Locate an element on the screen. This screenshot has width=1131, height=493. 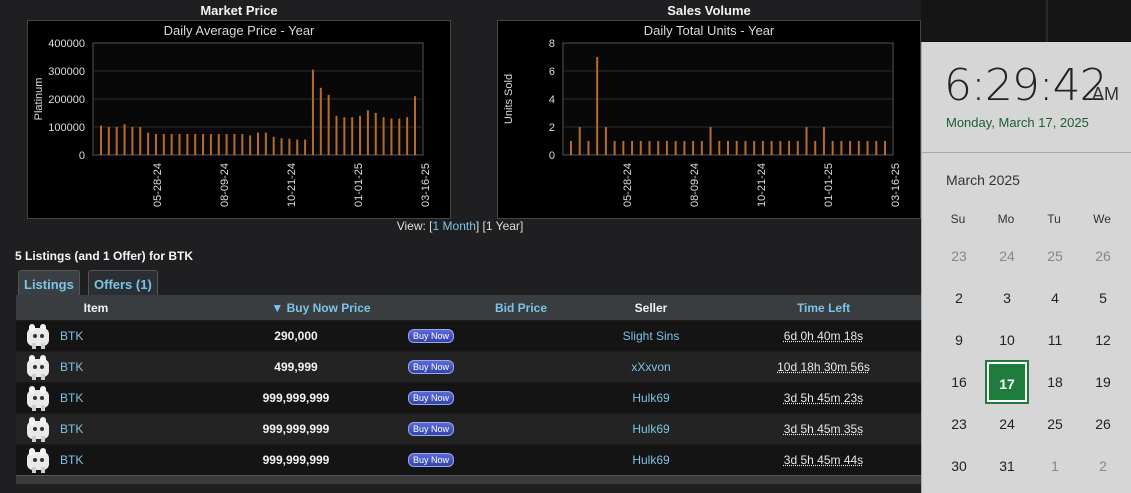
view-suffix: ] is located at coordinates (521, 226).